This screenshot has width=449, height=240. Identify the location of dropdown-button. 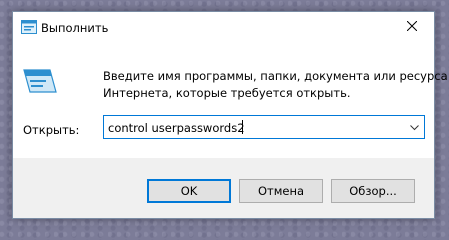
(414, 127).